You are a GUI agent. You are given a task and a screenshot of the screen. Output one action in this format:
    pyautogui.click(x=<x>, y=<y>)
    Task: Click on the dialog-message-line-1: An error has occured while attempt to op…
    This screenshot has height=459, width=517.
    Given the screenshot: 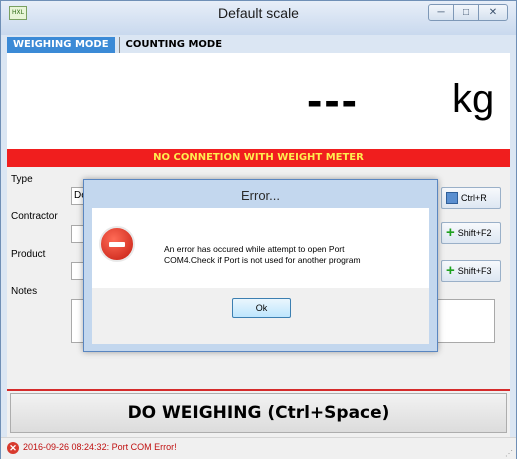 What is the action you would take?
    pyautogui.click(x=254, y=249)
    